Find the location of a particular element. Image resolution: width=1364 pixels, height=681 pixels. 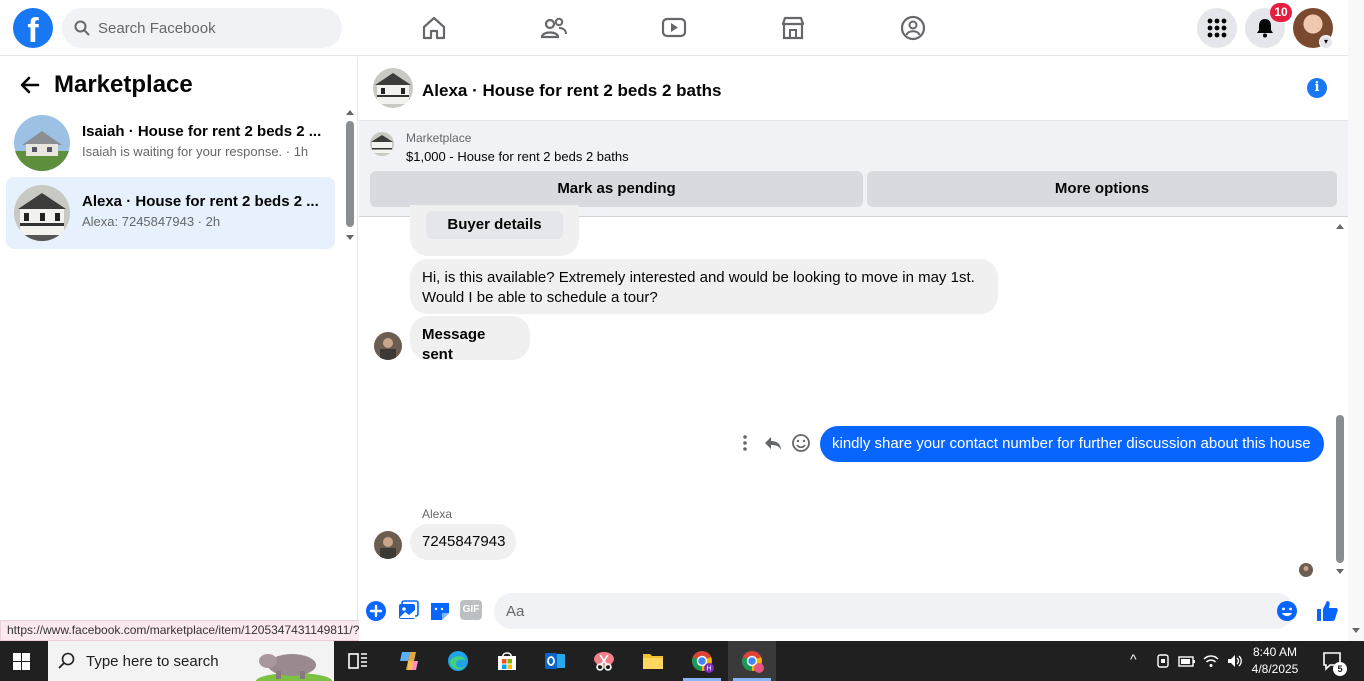

message-text: Would I be able to schedule a tour? is located at coordinates (540, 297).